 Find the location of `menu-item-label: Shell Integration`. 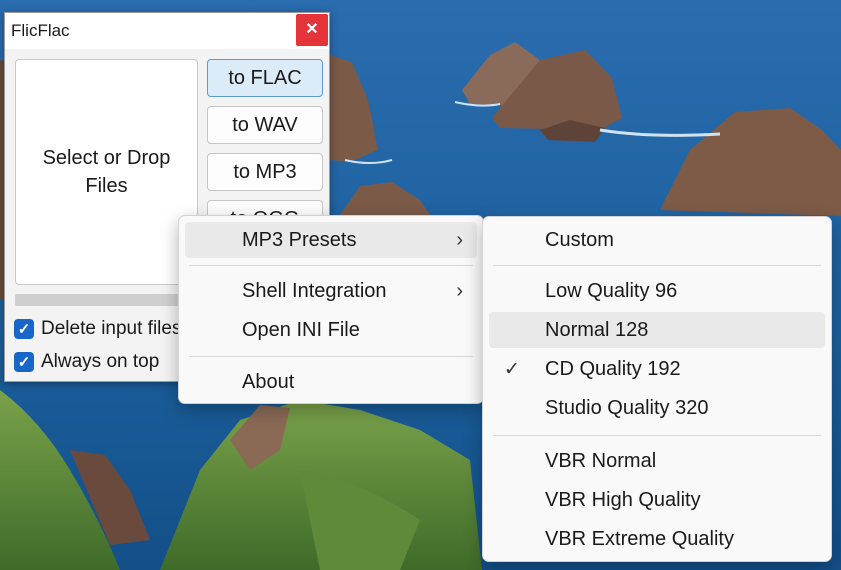

menu-item-label: Shell Integration is located at coordinates (314, 290).